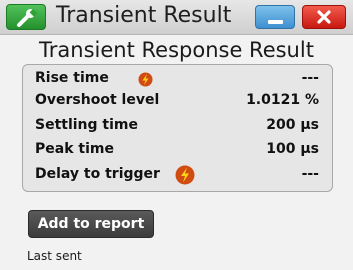  What do you see at coordinates (144, 15) in the screenshot?
I see `window-title: Transient Result` at bounding box center [144, 15].